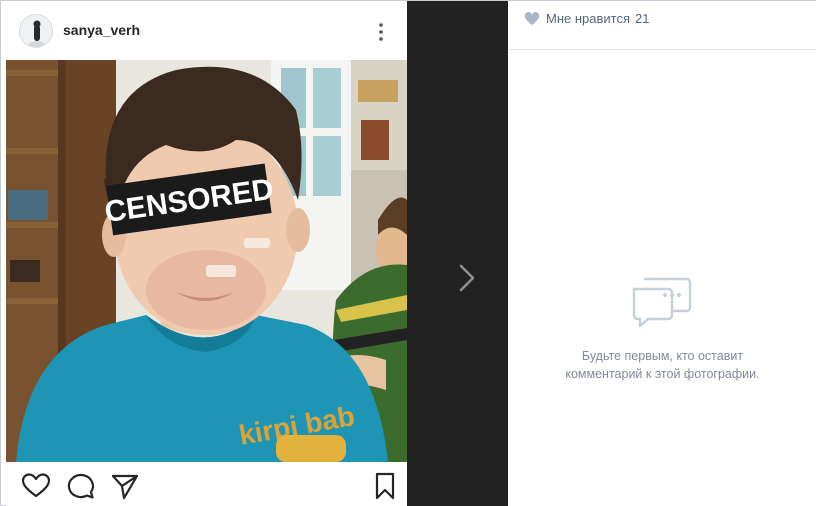 The height and width of the screenshot is (506, 816). I want to click on empty-message-line-1: Будьте первым, кто оставит, so click(662, 356).